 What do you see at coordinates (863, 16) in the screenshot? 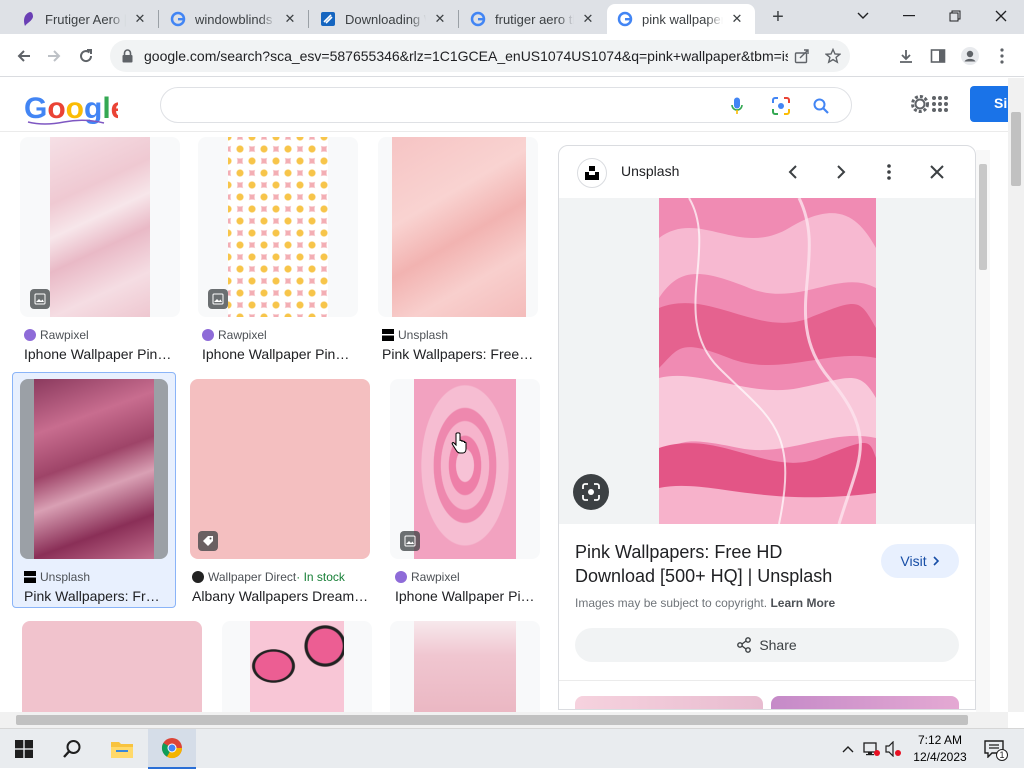
I see `tab-search-icon` at bounding box center [863, 16].